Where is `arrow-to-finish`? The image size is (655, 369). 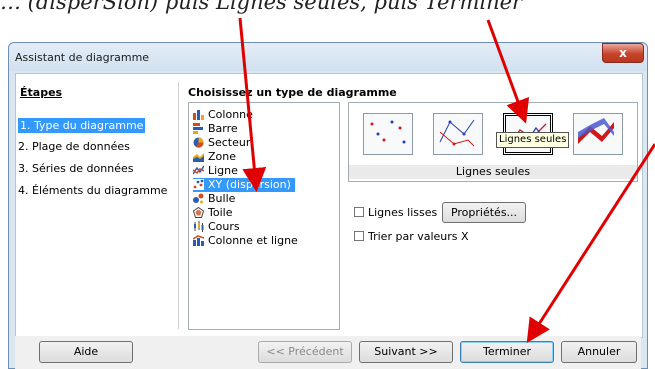
arrow-to-finish is located at coordinates (590, 243).